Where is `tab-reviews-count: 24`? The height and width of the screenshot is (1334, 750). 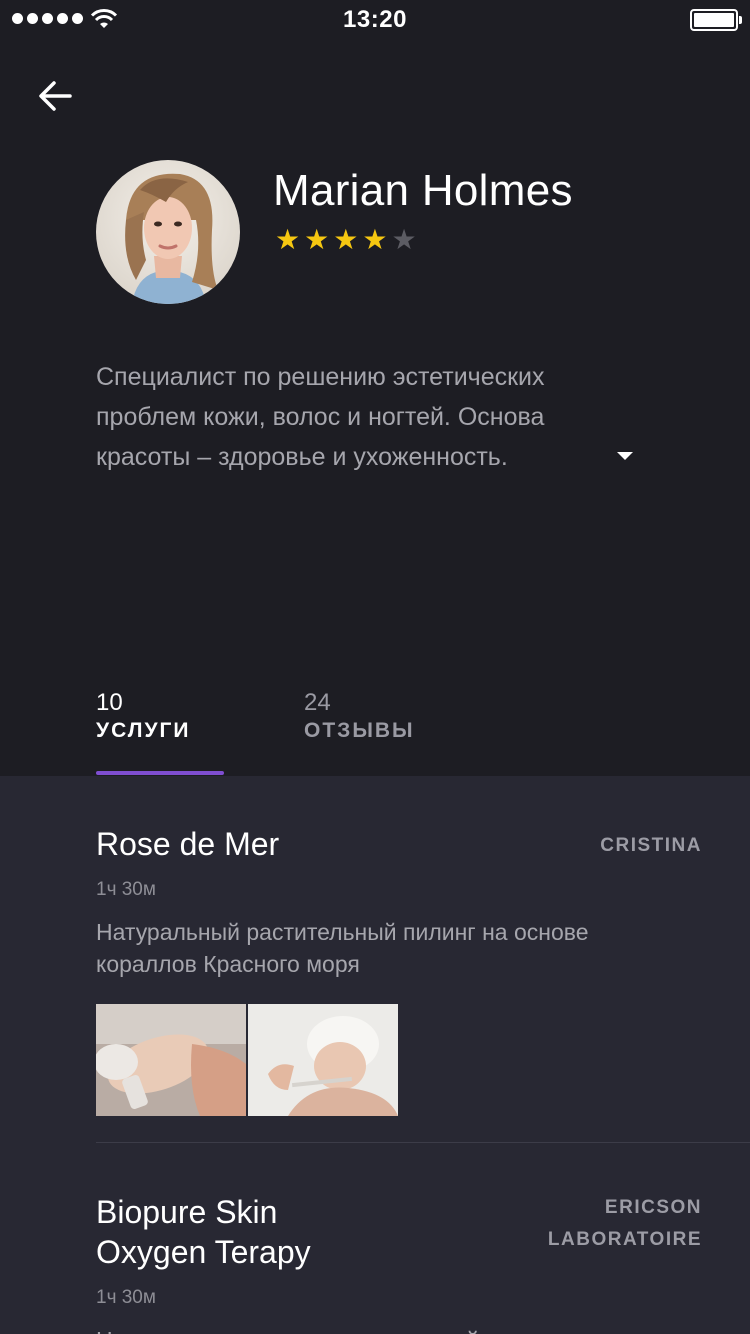
tab-reviews-count: 24 is located at coordinates (317, 702).